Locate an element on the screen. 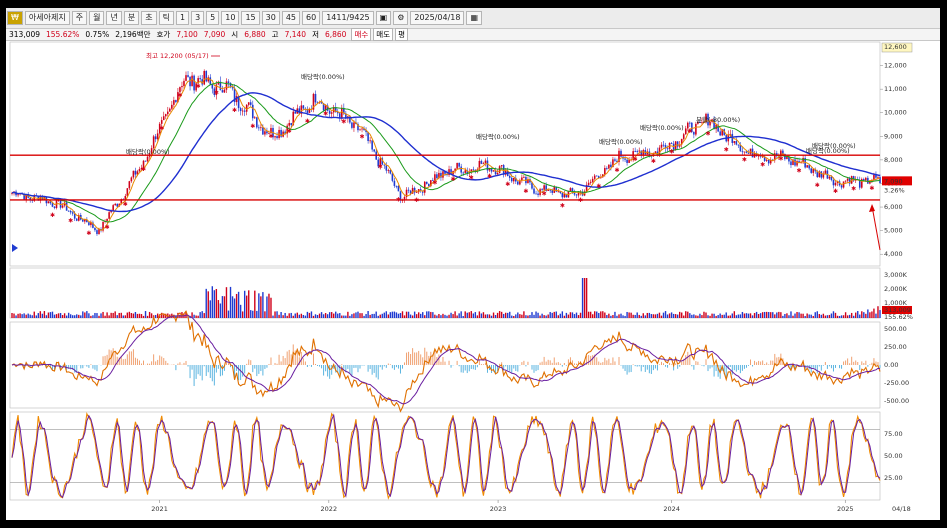 Image resolution: width=947 pixels, height=528 pixels. stoch-tick-label: 50.00 is located at coordinates (893, 456).